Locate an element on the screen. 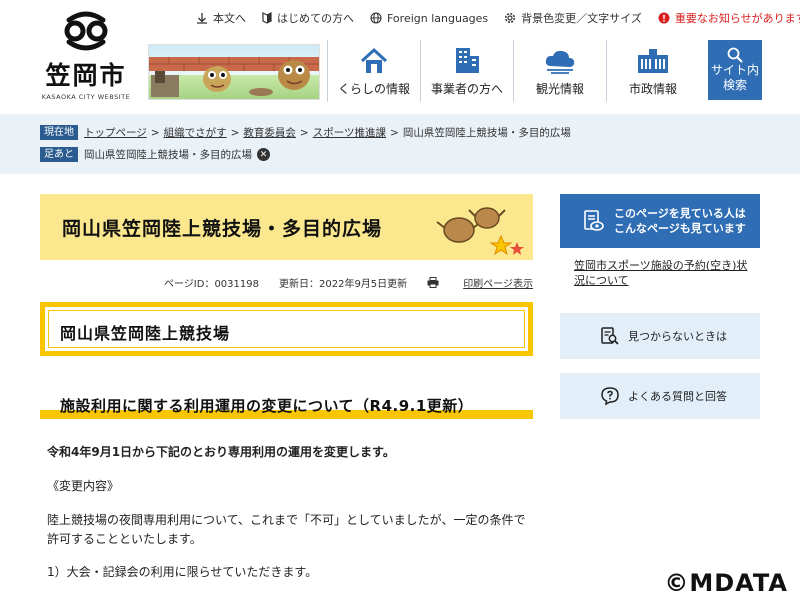  foreign-languages-link: Foreign languages is located at coordinates (429, 18).